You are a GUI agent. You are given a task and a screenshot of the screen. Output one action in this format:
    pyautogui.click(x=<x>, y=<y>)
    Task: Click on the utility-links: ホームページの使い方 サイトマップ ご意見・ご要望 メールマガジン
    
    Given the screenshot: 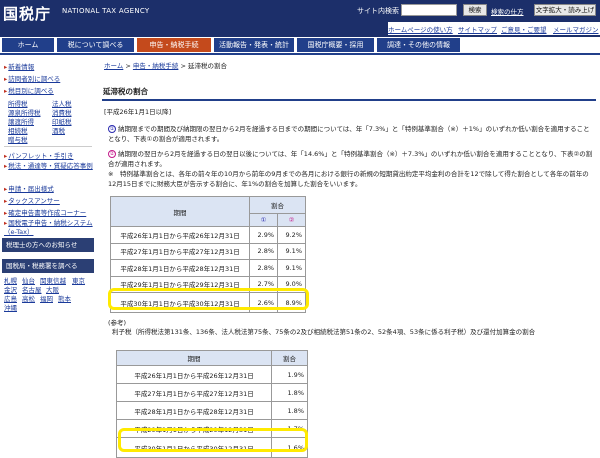 What is the action you would take?
    pyautogui.click(x=494, y=28)
    